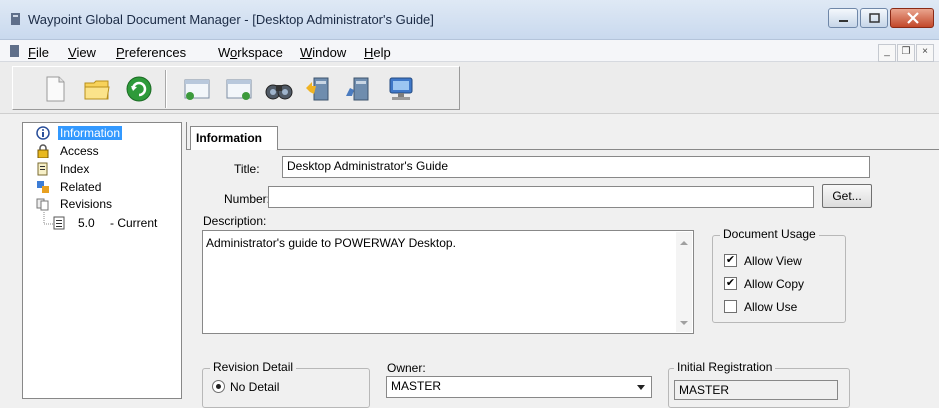 The width and height of the screenshot is (939, 408). What do you see at coordinates (59, 223) in the screenshot?
I see `document-icon` at bounding box center [59, 223].